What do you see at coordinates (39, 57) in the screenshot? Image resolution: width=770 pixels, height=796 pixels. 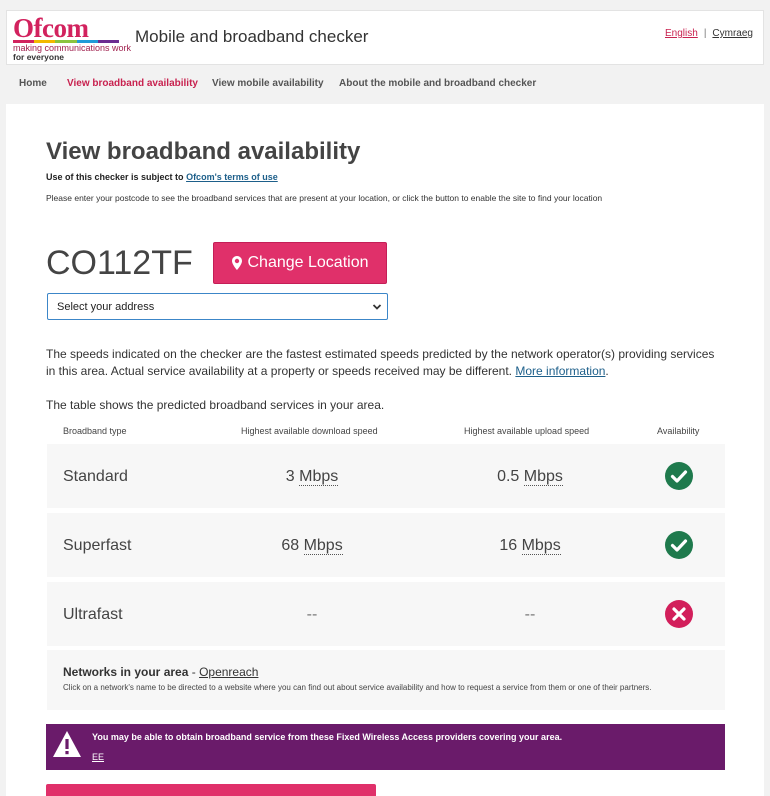 I see `logo-tagline-2: for everyone` at bounding box center [39, 57].